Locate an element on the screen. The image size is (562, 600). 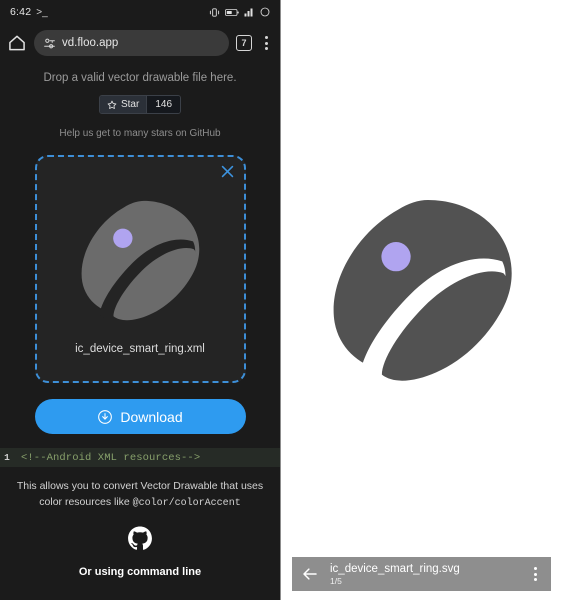
circle-icon is located at coordinates (265, 12).